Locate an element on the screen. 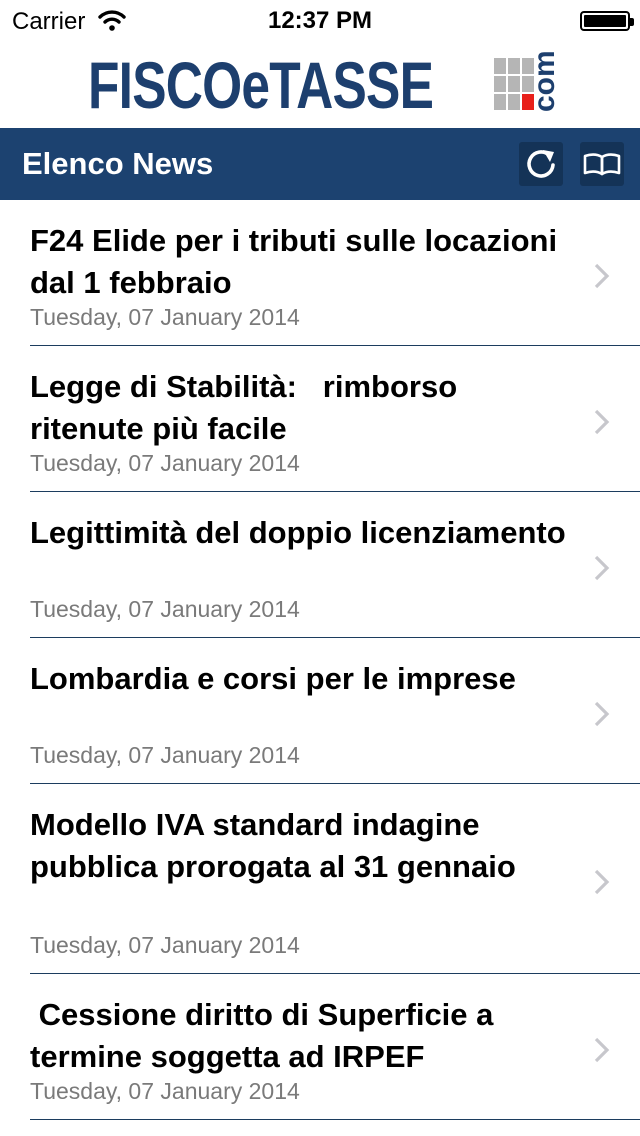 Image resolution: width=640 pixels, height=1136 pixels. battery-tip is located at coordinates (632, 22).